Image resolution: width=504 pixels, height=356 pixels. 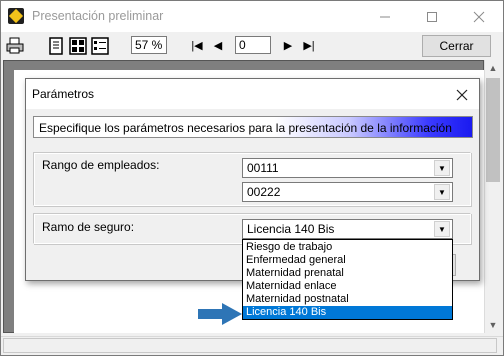 What do you see at coordinates (288, 46) in the screenshot?
I see `next-page-button: ▶` at bounding box center [288, 46].